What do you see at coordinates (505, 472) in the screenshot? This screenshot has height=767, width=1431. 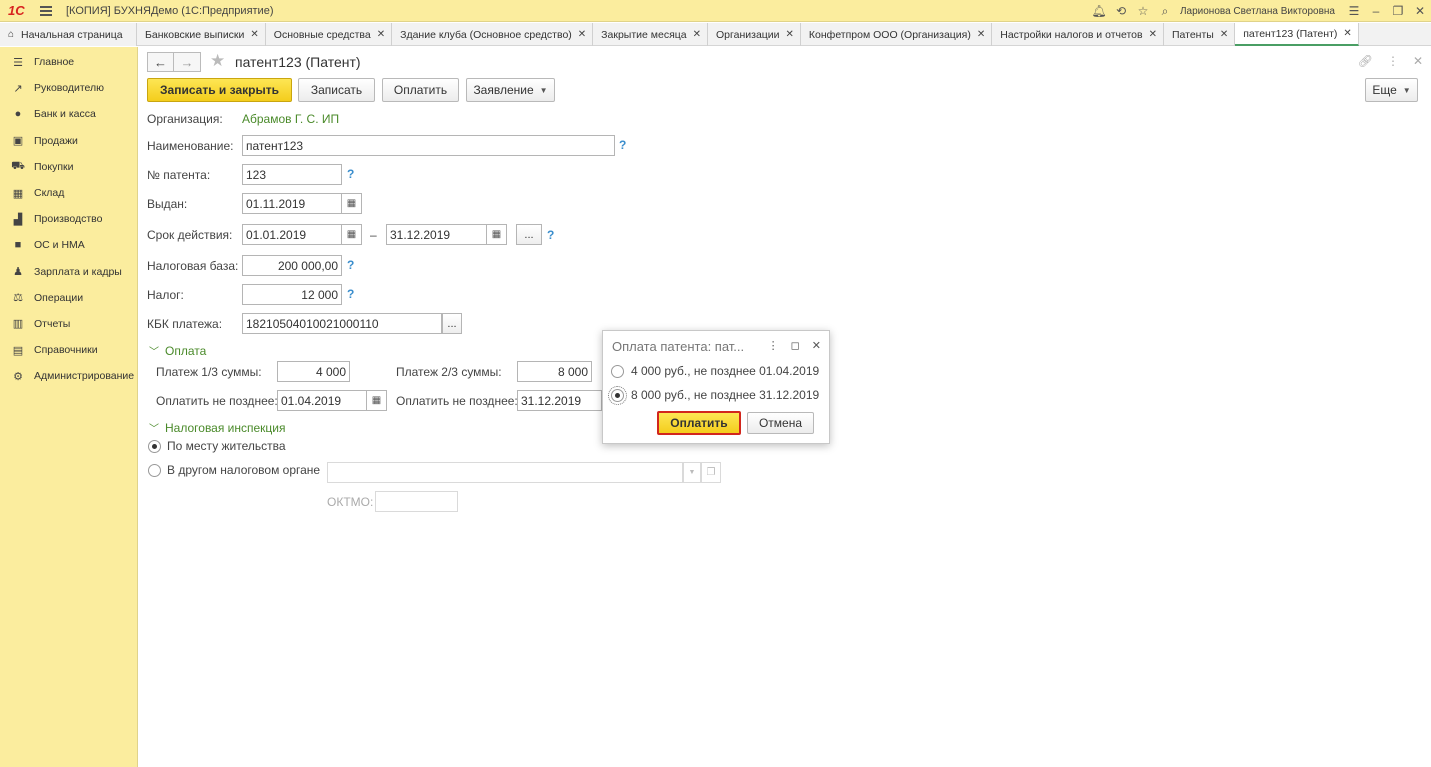 I see `tax-office-select` at bounding box center [505, 472].